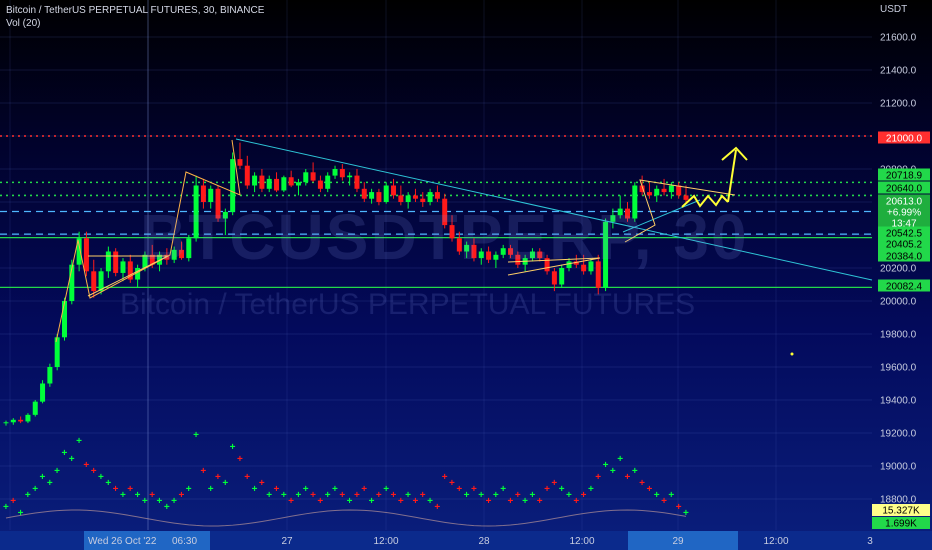 The width and height of the screenshot is (932, 550). What do you see at coordinates (898, 500) in the screenshot?
I see `y-tick-label: 18800.0` at bounding box center [898, 500].